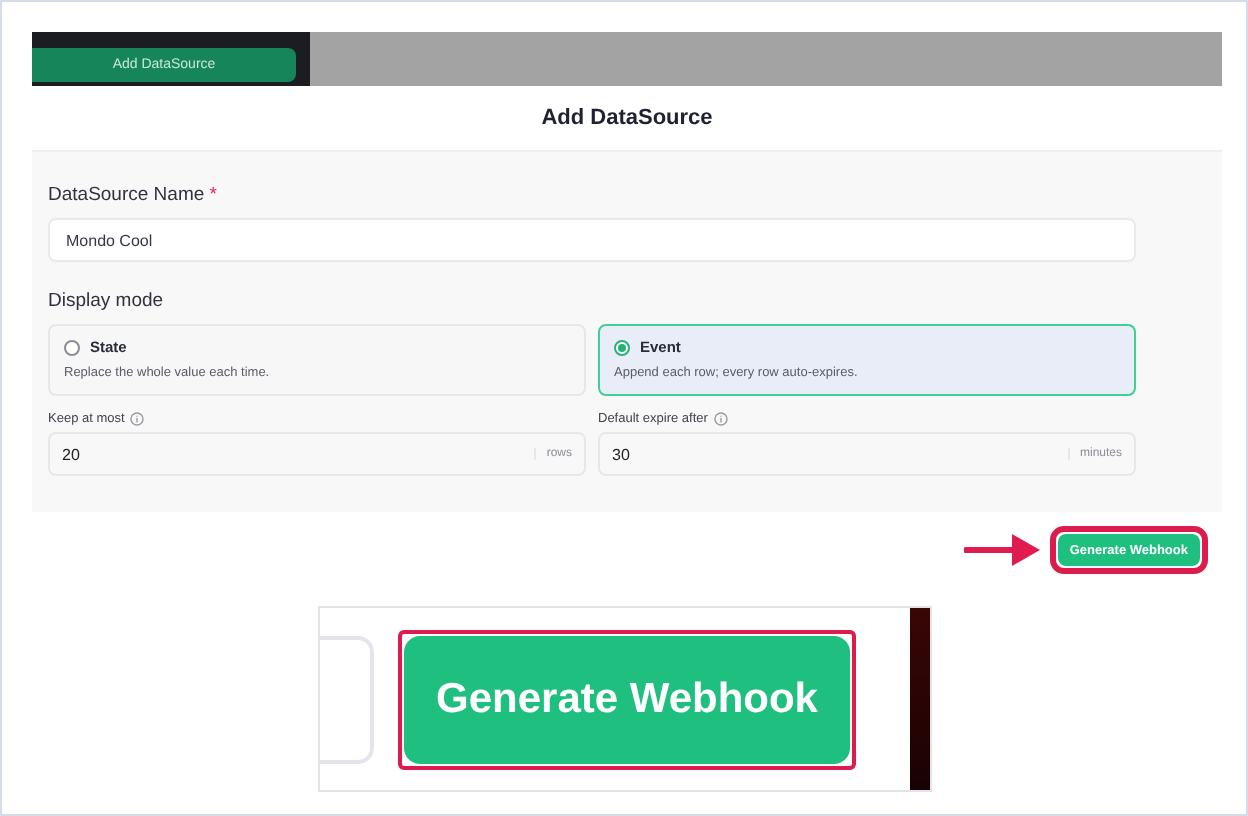 The width and height of the screenshot is (1248, 816). I want to click on arrow-icon, so click(1003, 550).